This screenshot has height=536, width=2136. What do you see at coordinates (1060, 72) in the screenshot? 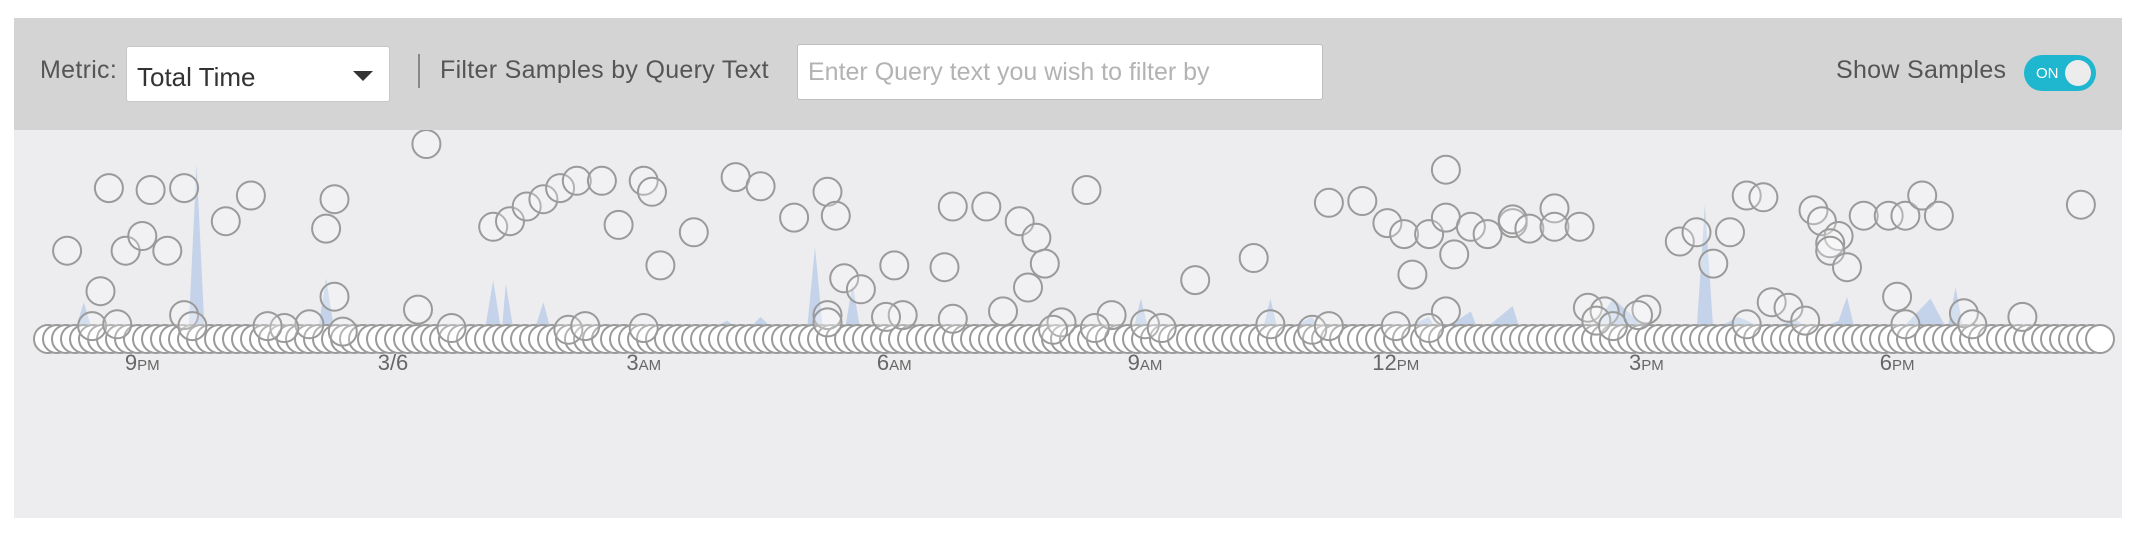
I see `query-filter-input` at bounding box center [1060, 72].